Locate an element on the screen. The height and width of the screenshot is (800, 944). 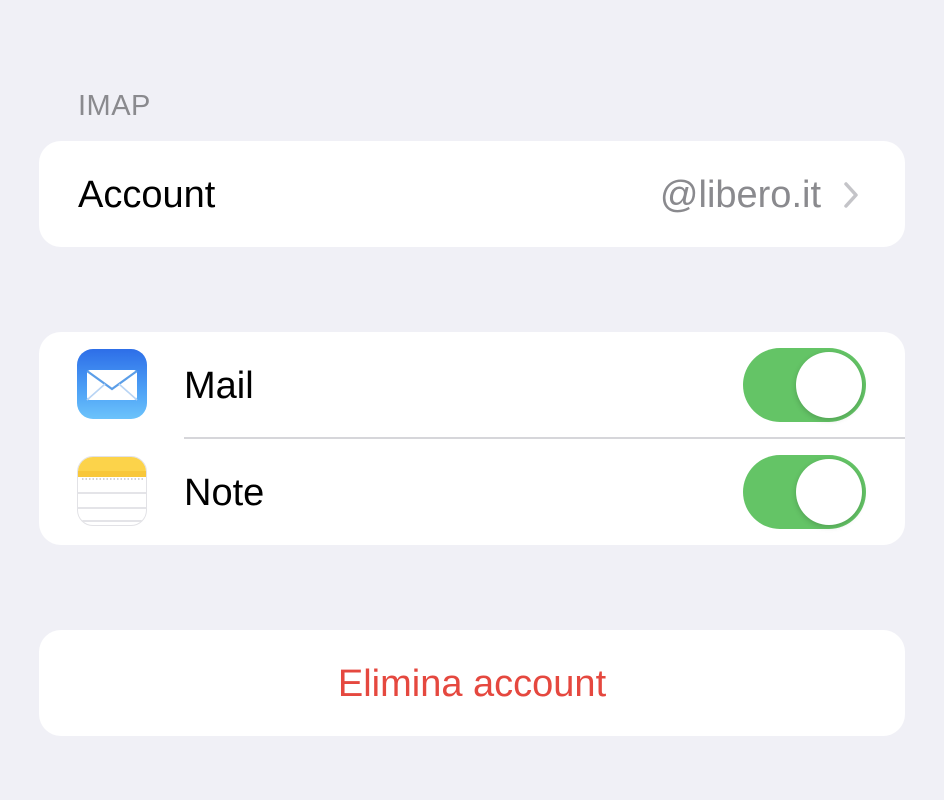
mail-toggle is located at coordinates (804, 385).